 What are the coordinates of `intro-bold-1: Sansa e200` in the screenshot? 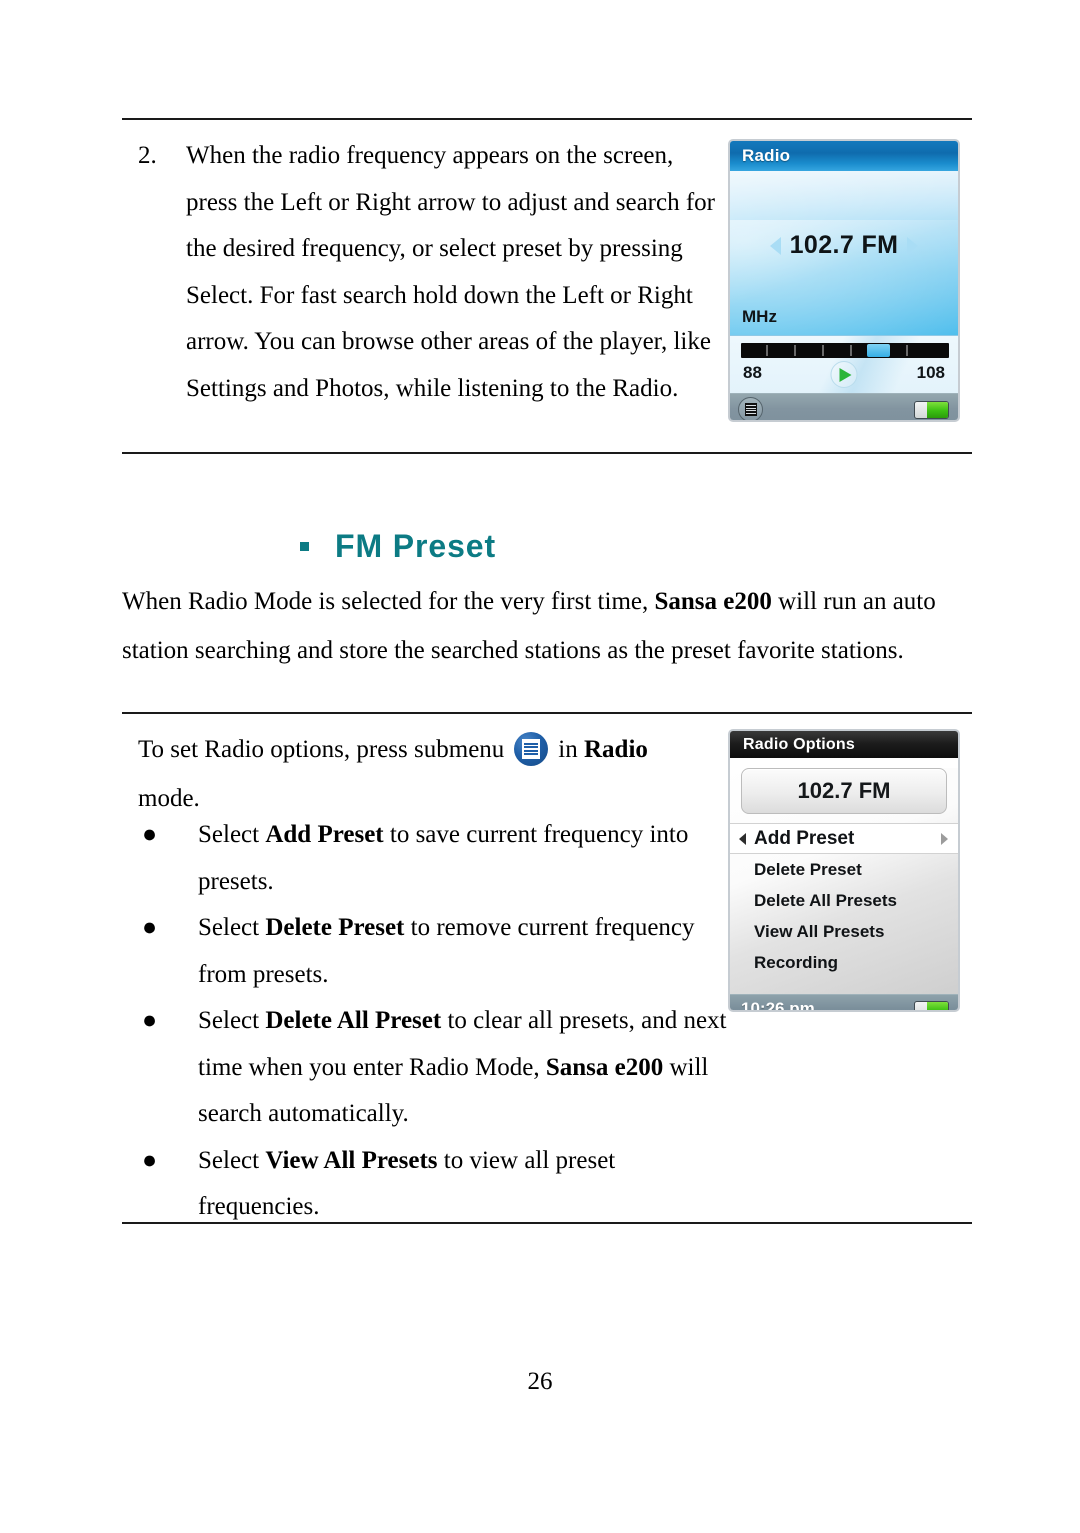 It's located at (713, 601).